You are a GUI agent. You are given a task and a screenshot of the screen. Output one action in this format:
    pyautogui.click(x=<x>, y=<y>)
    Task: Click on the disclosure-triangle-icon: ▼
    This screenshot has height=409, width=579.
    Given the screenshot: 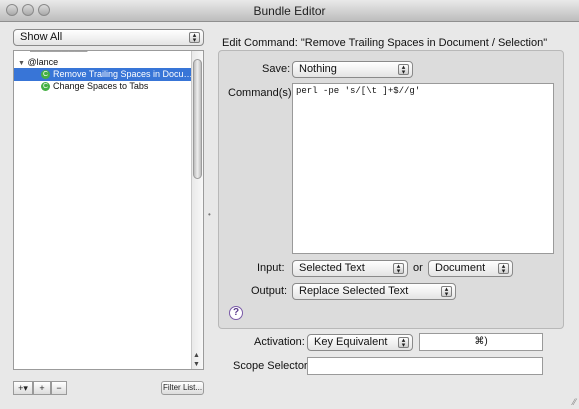 What is the action you would take?
    pyautogui.click(x=21, y=63)
    